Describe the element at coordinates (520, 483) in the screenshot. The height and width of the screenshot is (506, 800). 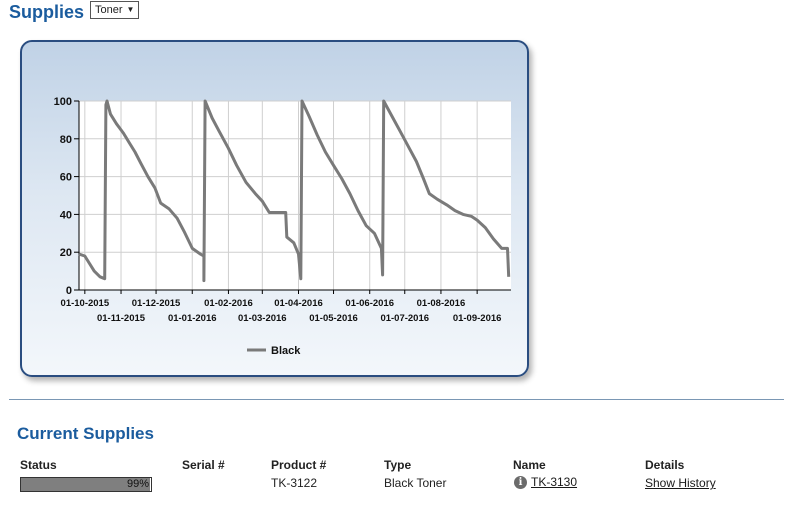
I see `info-icon: i` at that location.